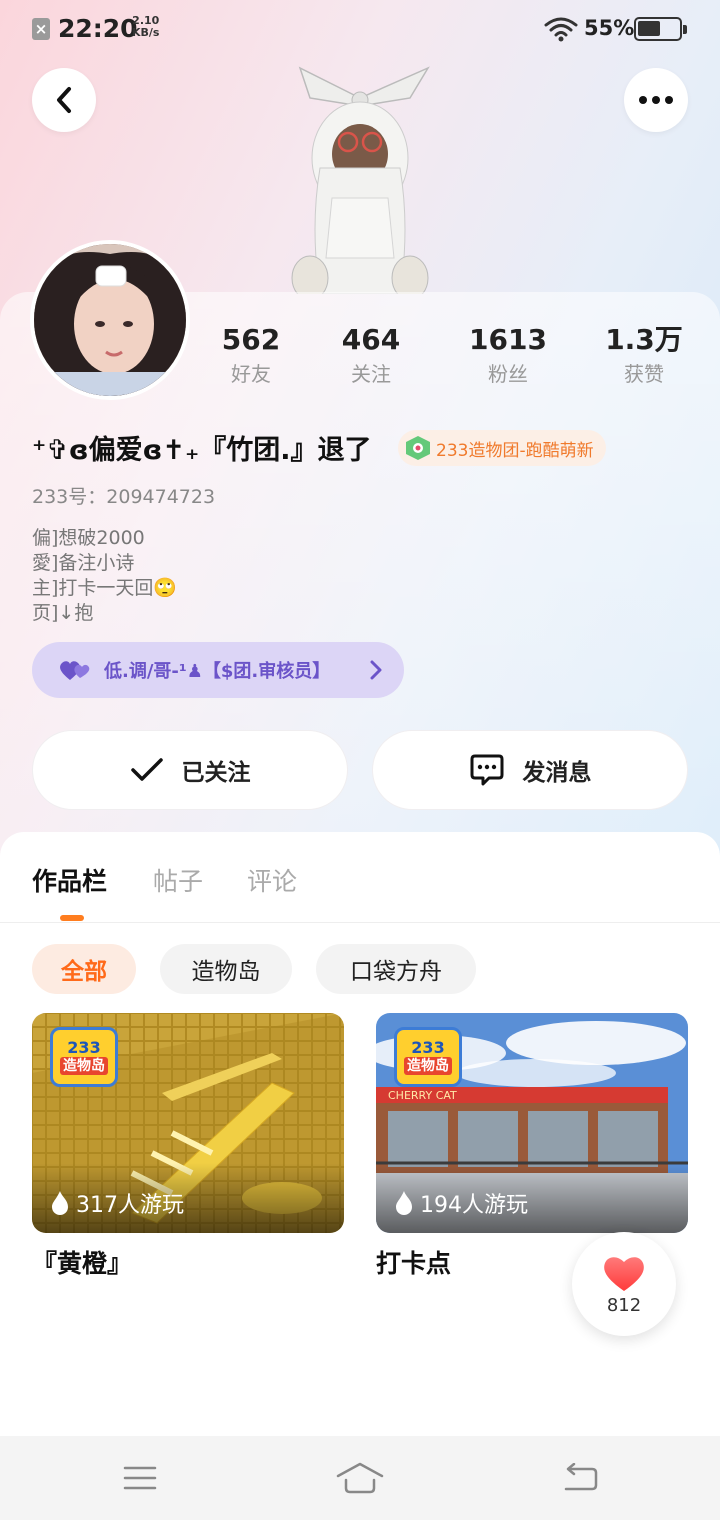 Image resolution: width=720 pixels, height=1520 pixels. I want to click on home-icon, so click(360, 1478).